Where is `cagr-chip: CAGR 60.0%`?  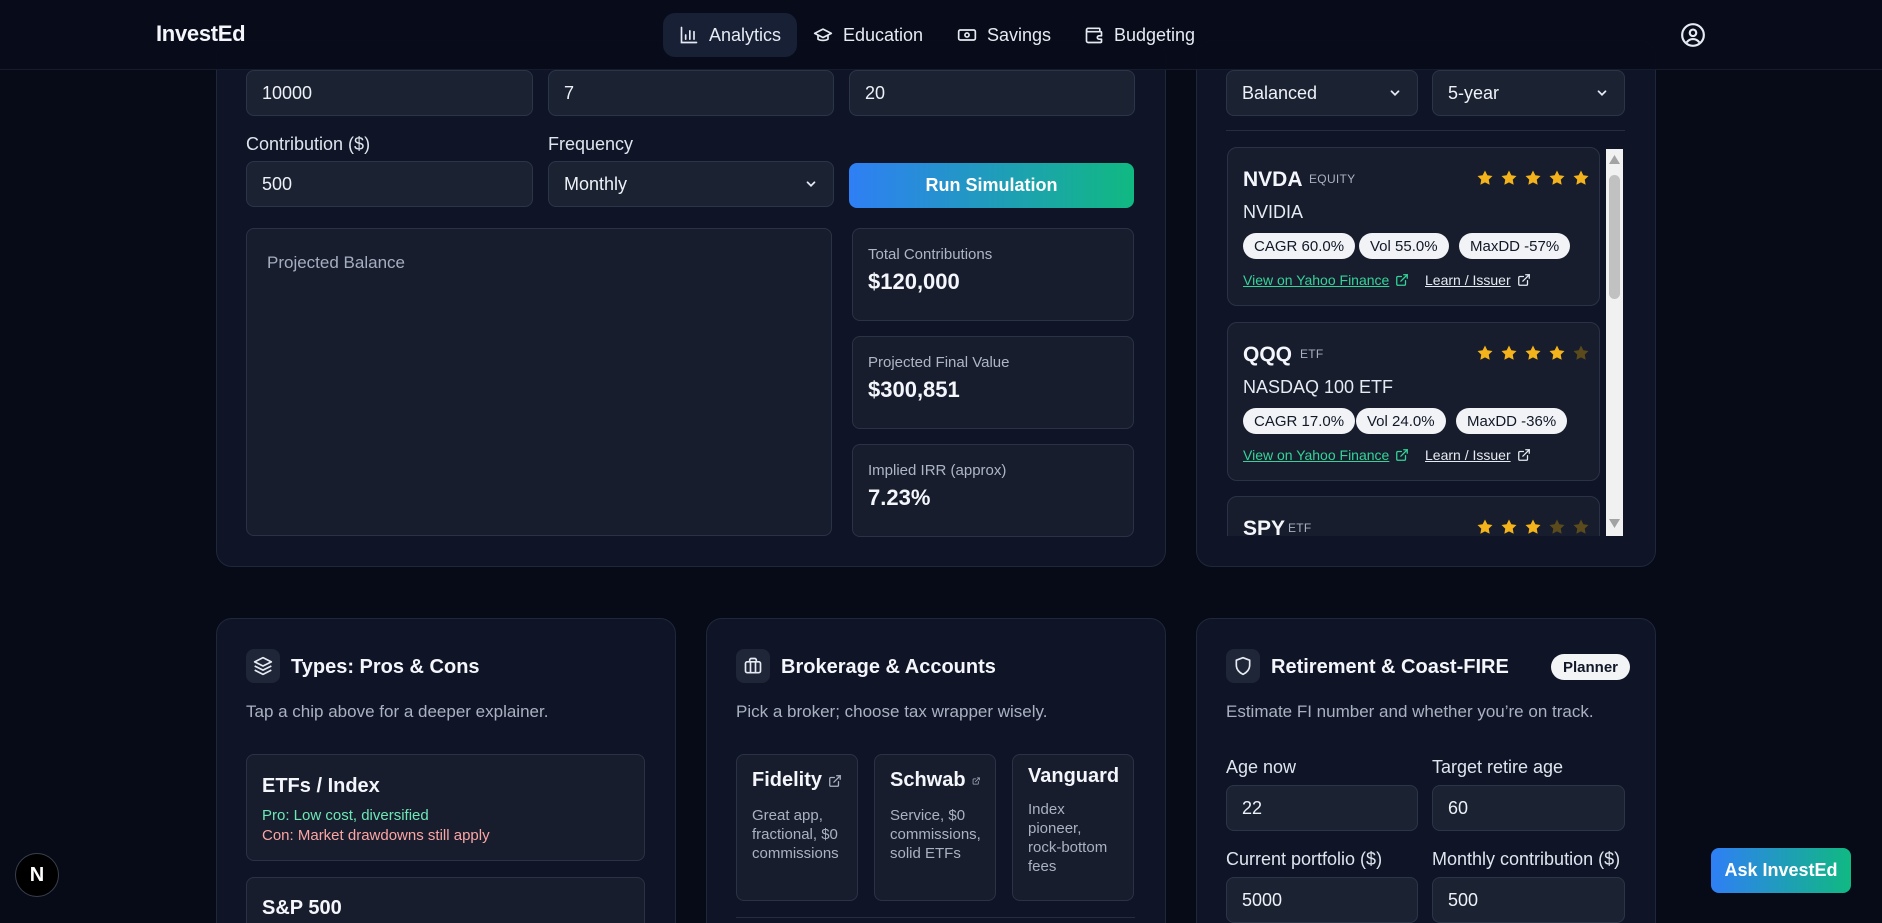 cagr-chip: CAGR 60.0% is located at coordinates (1299, 246).